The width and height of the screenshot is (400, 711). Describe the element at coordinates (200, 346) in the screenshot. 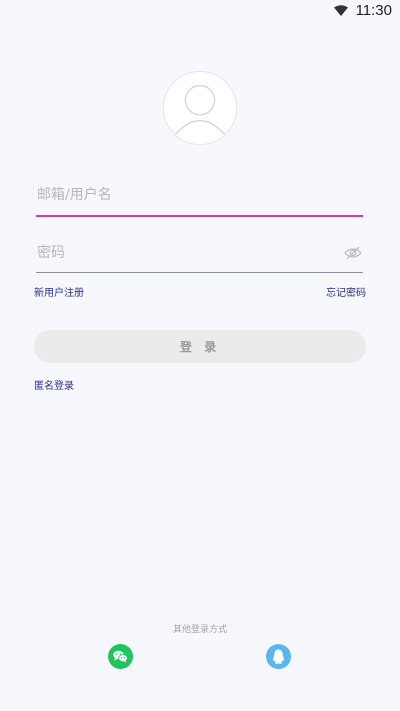

I see `login-button: 登 录` at that location.